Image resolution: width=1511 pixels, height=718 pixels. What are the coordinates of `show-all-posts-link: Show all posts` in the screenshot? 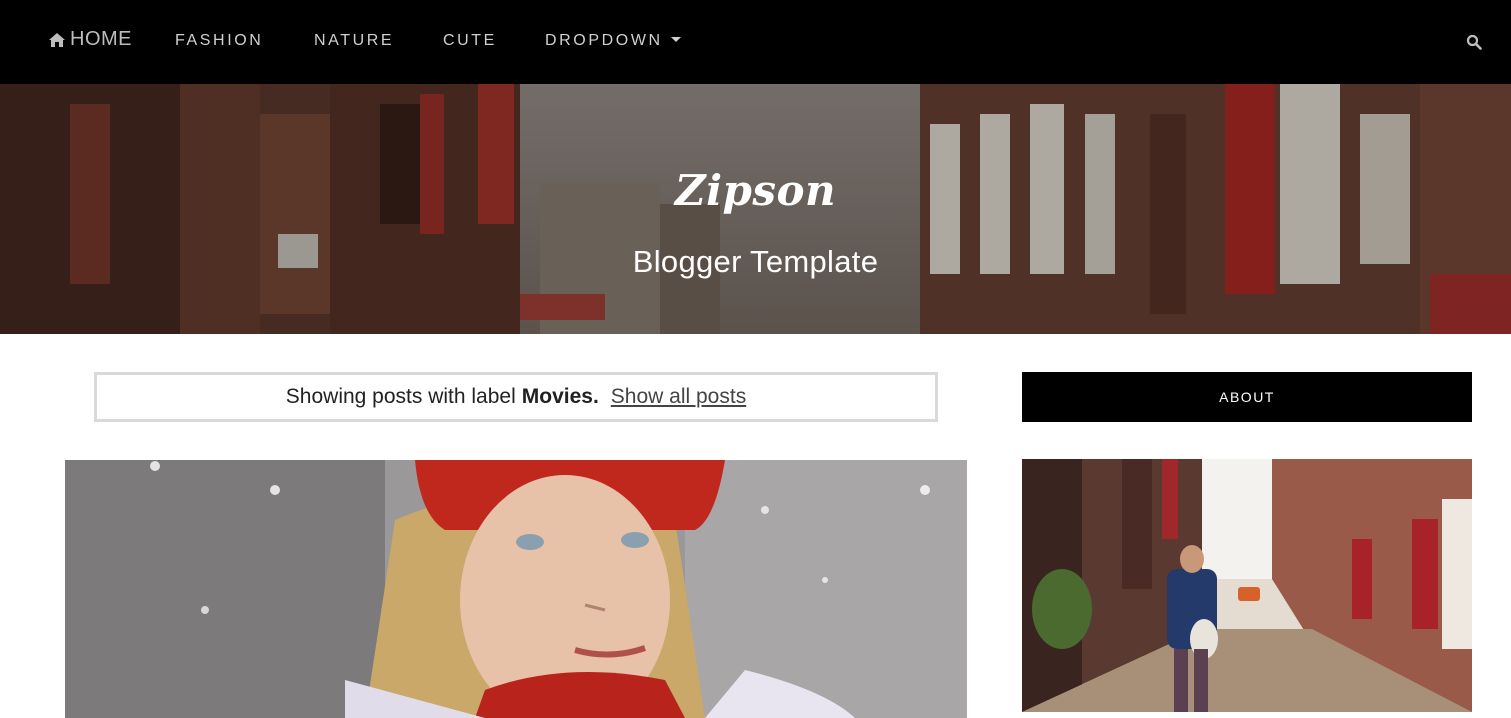 It's located at (678, 397).